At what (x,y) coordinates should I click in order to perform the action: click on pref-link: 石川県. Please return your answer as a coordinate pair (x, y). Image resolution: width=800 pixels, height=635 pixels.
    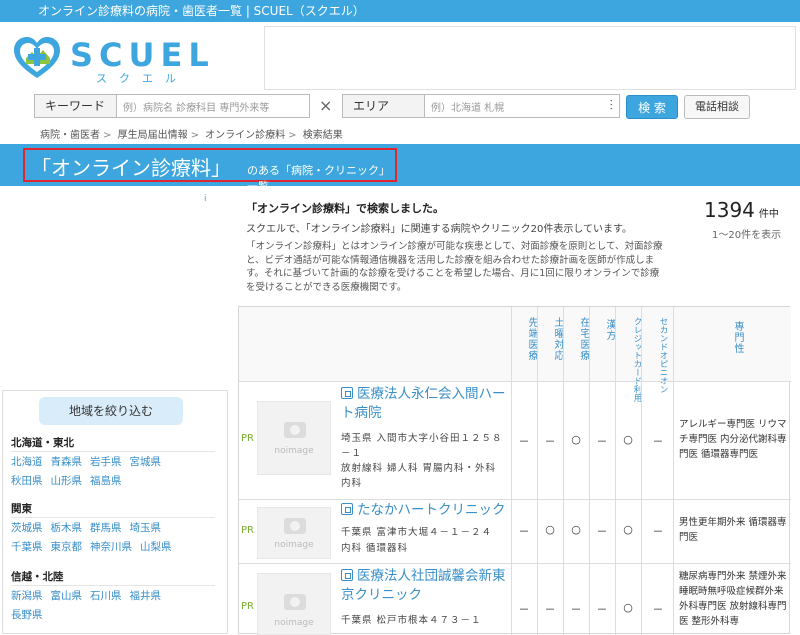
    Looking at the image, I should click on (106, 596).